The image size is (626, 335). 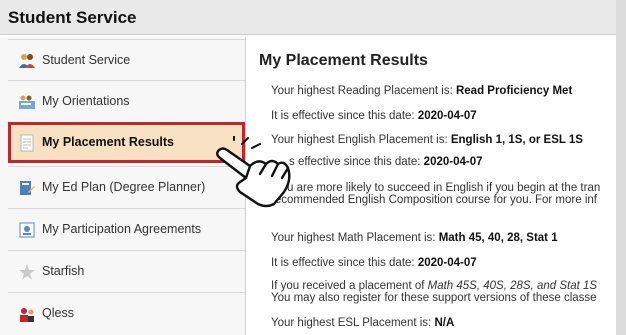 I want to click on sidebar-item-label: Starfish, so click(x=63, y=271).